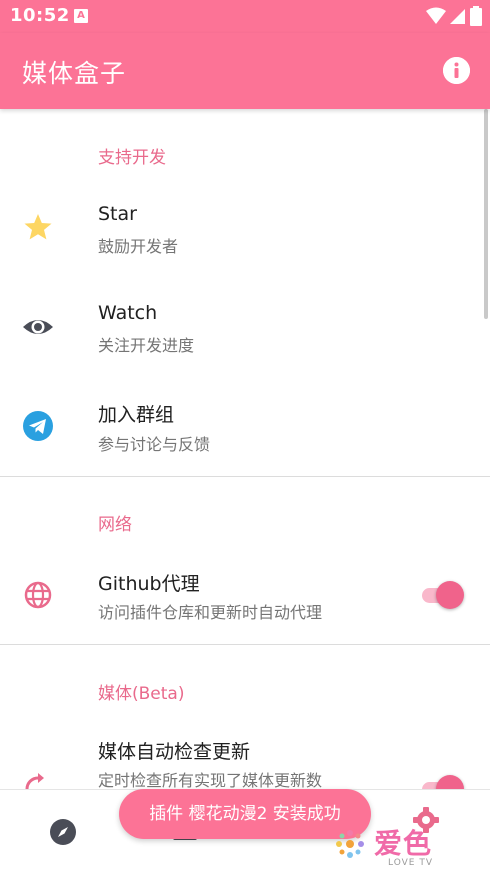 The width and height of the screenshot is (490, 872). Describe the element at coordinates (38, 426) in the screenshot. I see `telegram-icon` at that location.